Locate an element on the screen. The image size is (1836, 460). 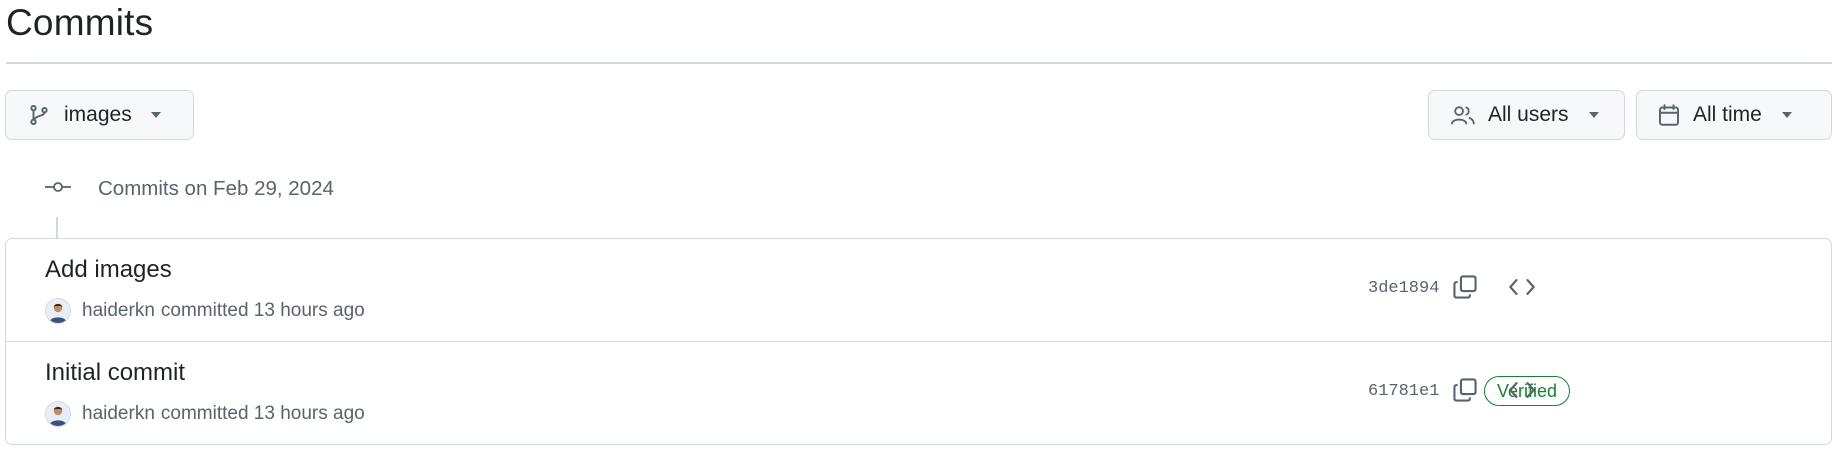
git-branch-icon is located at coordinates (39, 115).